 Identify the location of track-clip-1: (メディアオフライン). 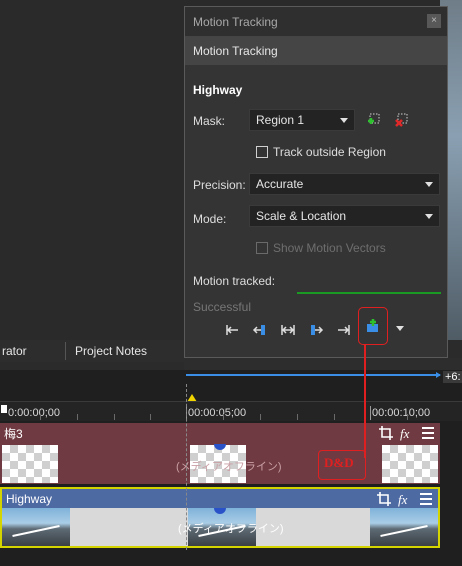
(220, 464).